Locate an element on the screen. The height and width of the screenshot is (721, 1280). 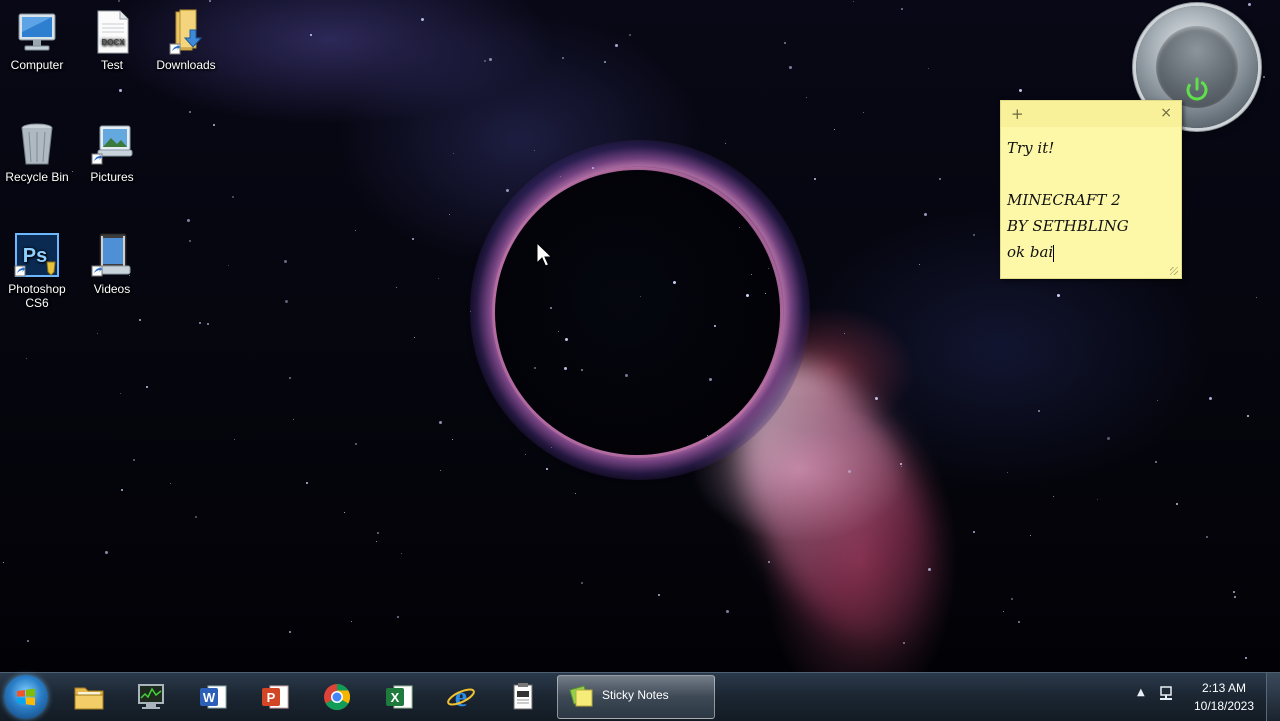
windows-start-icon is located at coordinates (26, 697).